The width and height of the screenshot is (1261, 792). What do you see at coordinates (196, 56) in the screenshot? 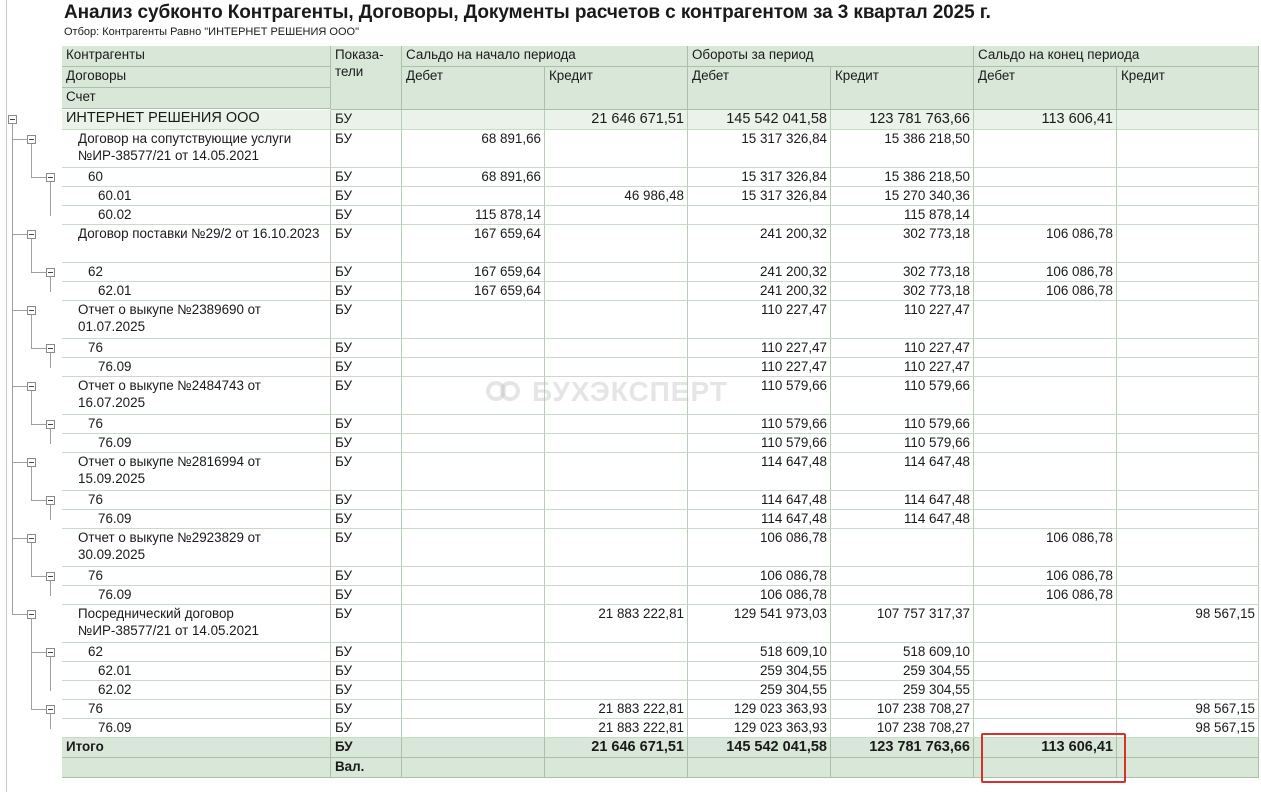
I see `header-col-counterparty: Контрагенты` at bounding box center [196, 56].